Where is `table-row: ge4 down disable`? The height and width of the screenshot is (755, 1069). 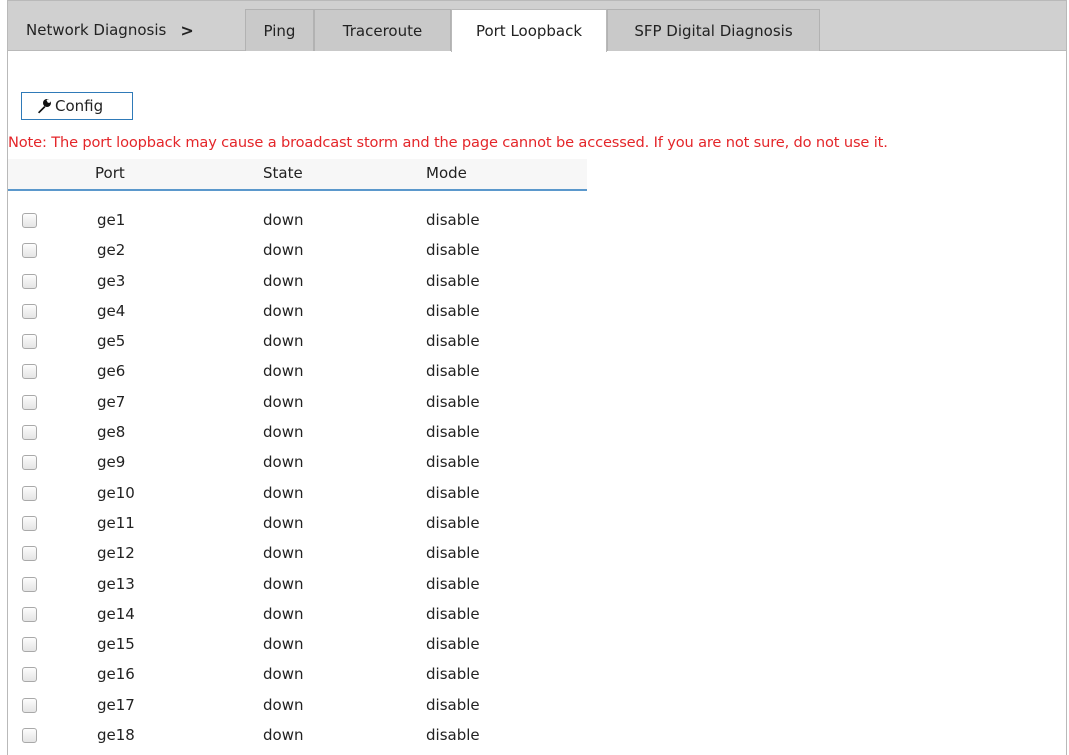
table-row: ge4 down disable is located at coordinates (308, 315).